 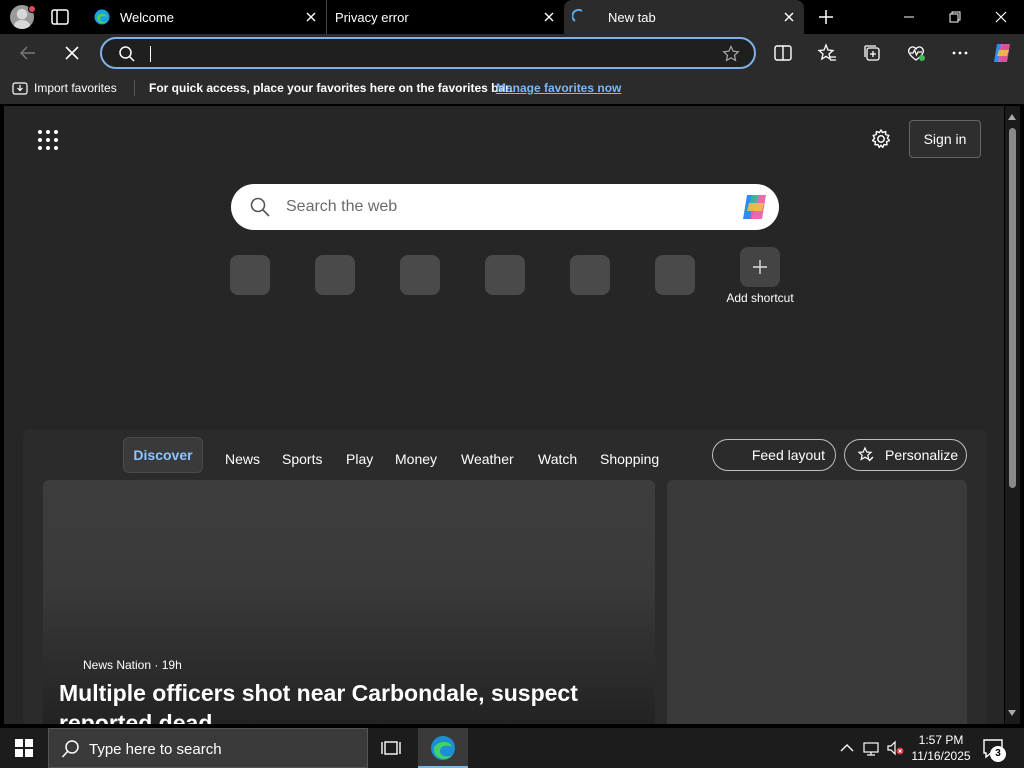 I want to click on feed-layout-button: Feed layout, so click(x=774, y=455).